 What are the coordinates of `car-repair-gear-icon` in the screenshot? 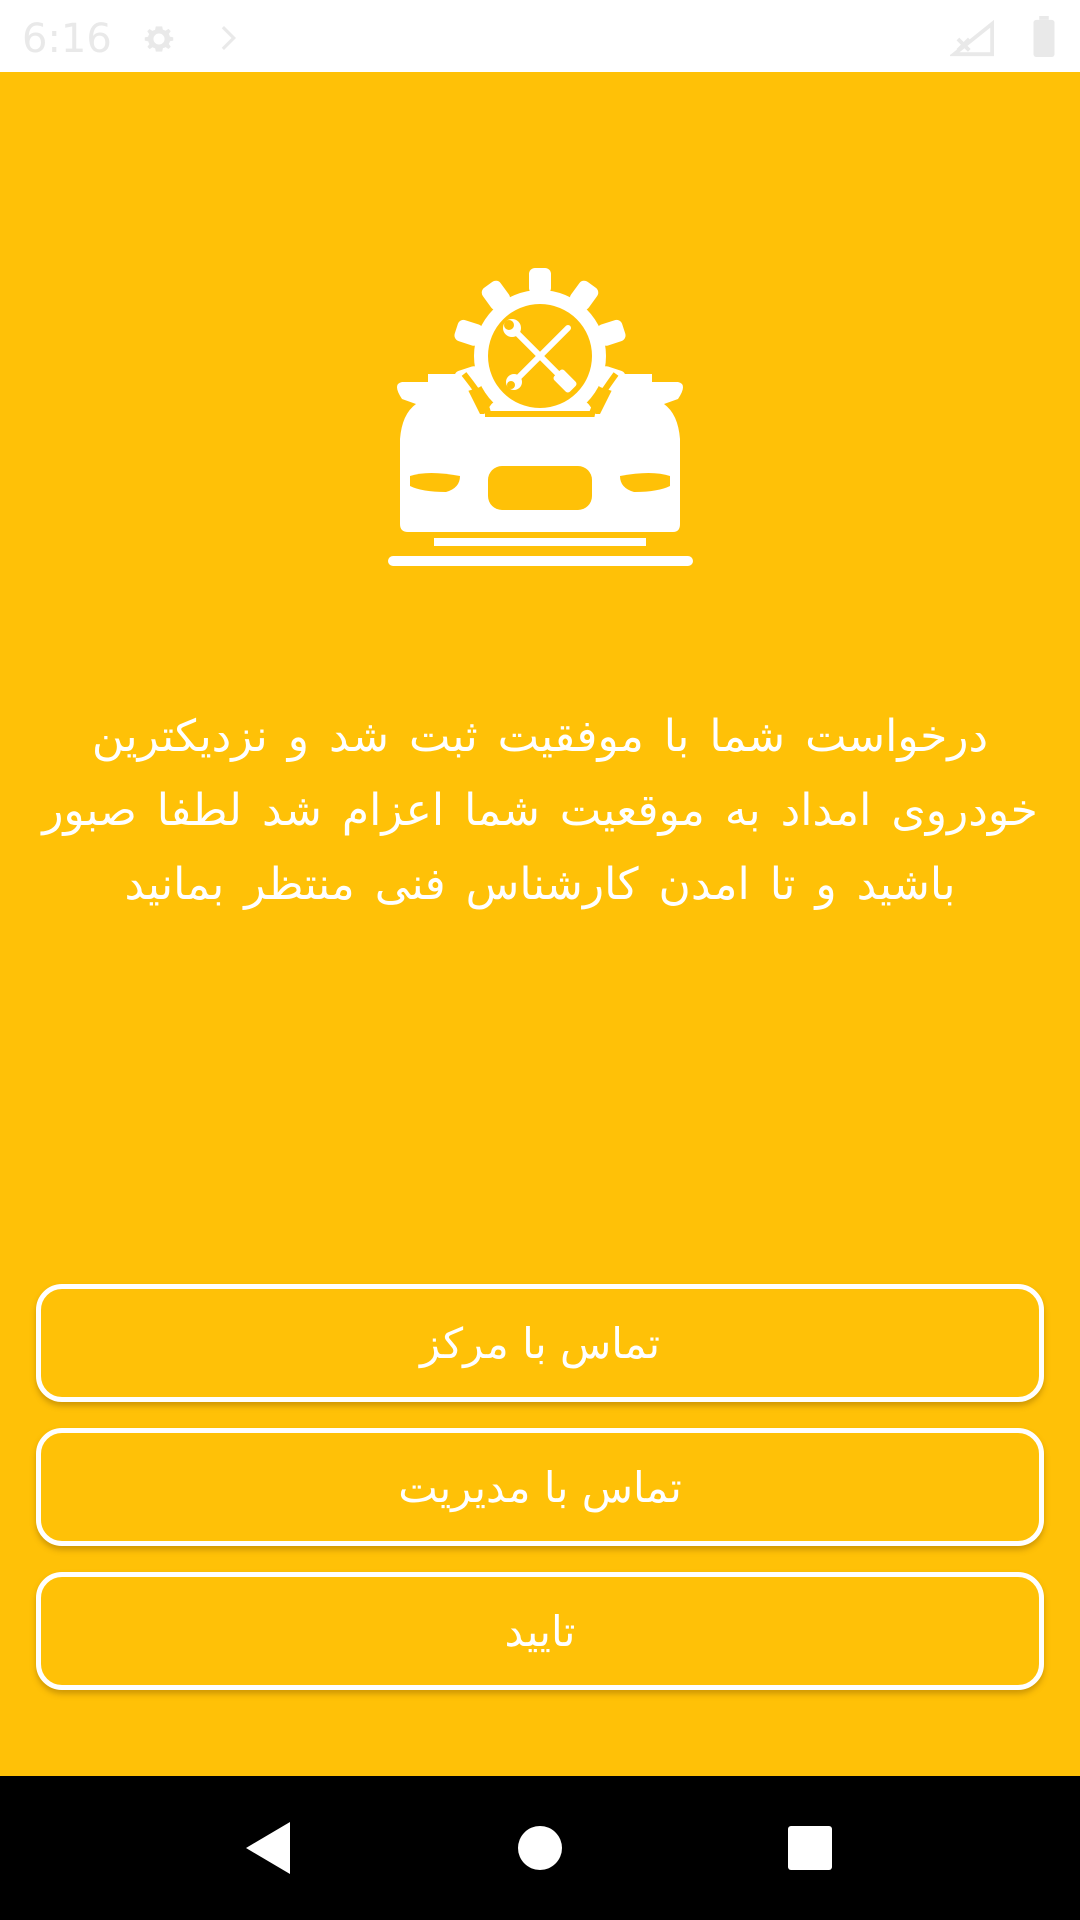 It's located at (540, 417).